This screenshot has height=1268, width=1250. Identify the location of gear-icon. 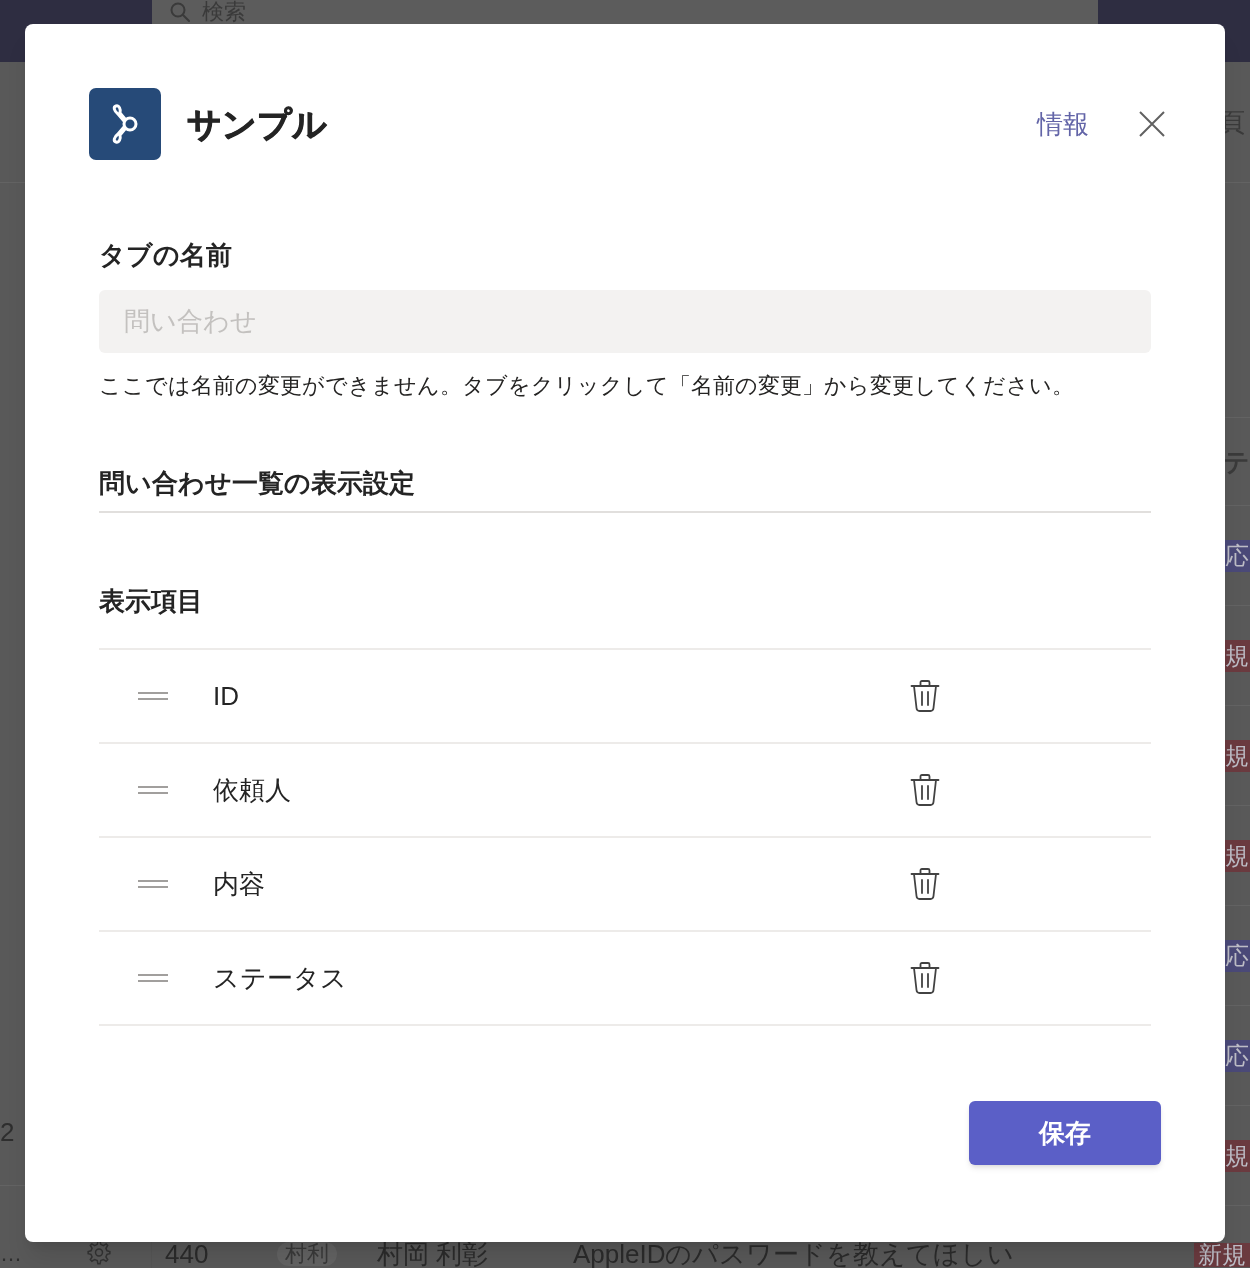
(99, 1253).